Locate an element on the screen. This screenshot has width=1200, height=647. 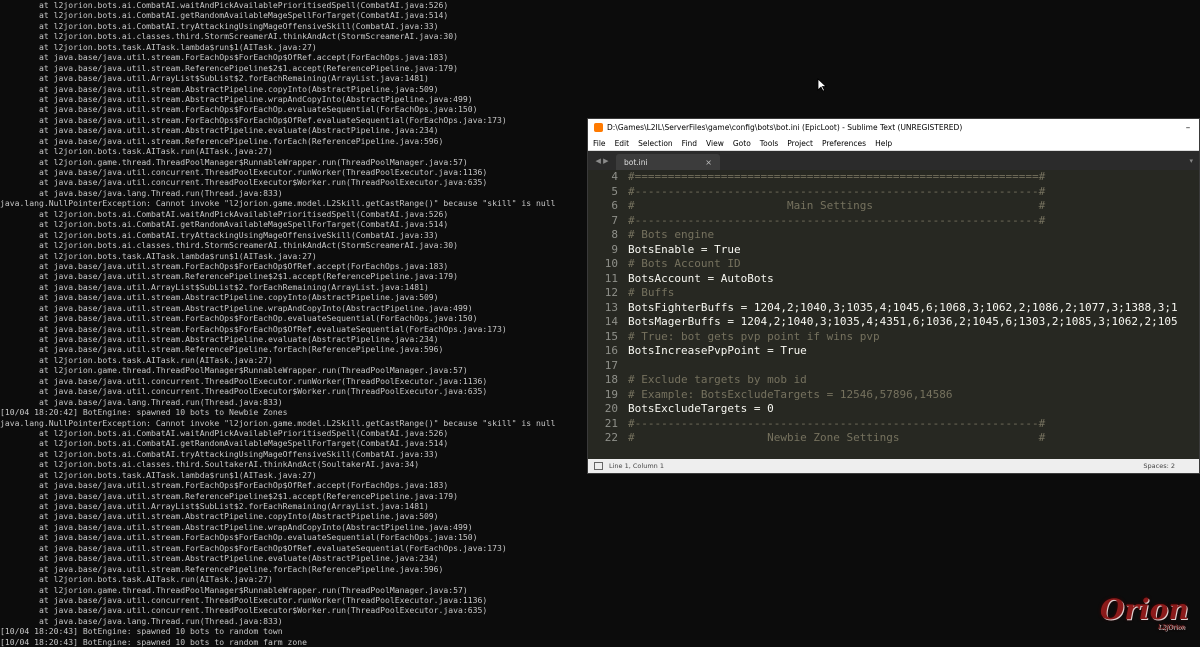
code-comment: # Exclude targets by mob id is located at coordinates (717, 379).